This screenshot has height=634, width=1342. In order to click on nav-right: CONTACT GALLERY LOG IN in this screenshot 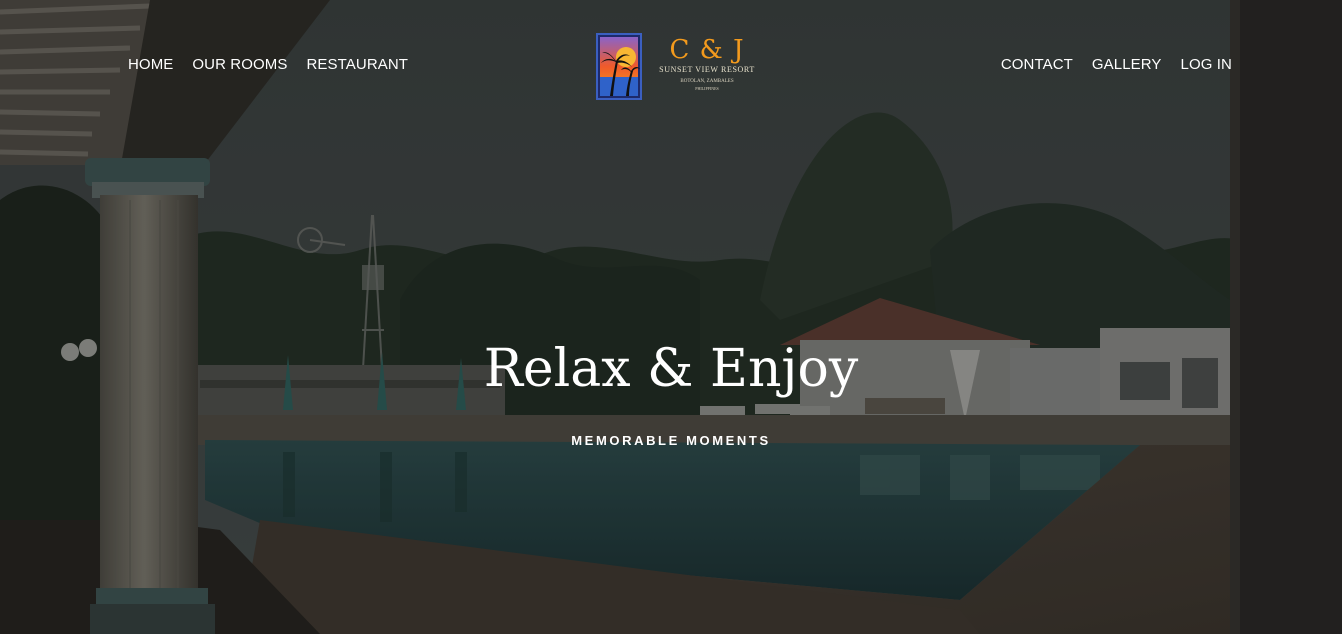, I will do `click(1116, 65)`.